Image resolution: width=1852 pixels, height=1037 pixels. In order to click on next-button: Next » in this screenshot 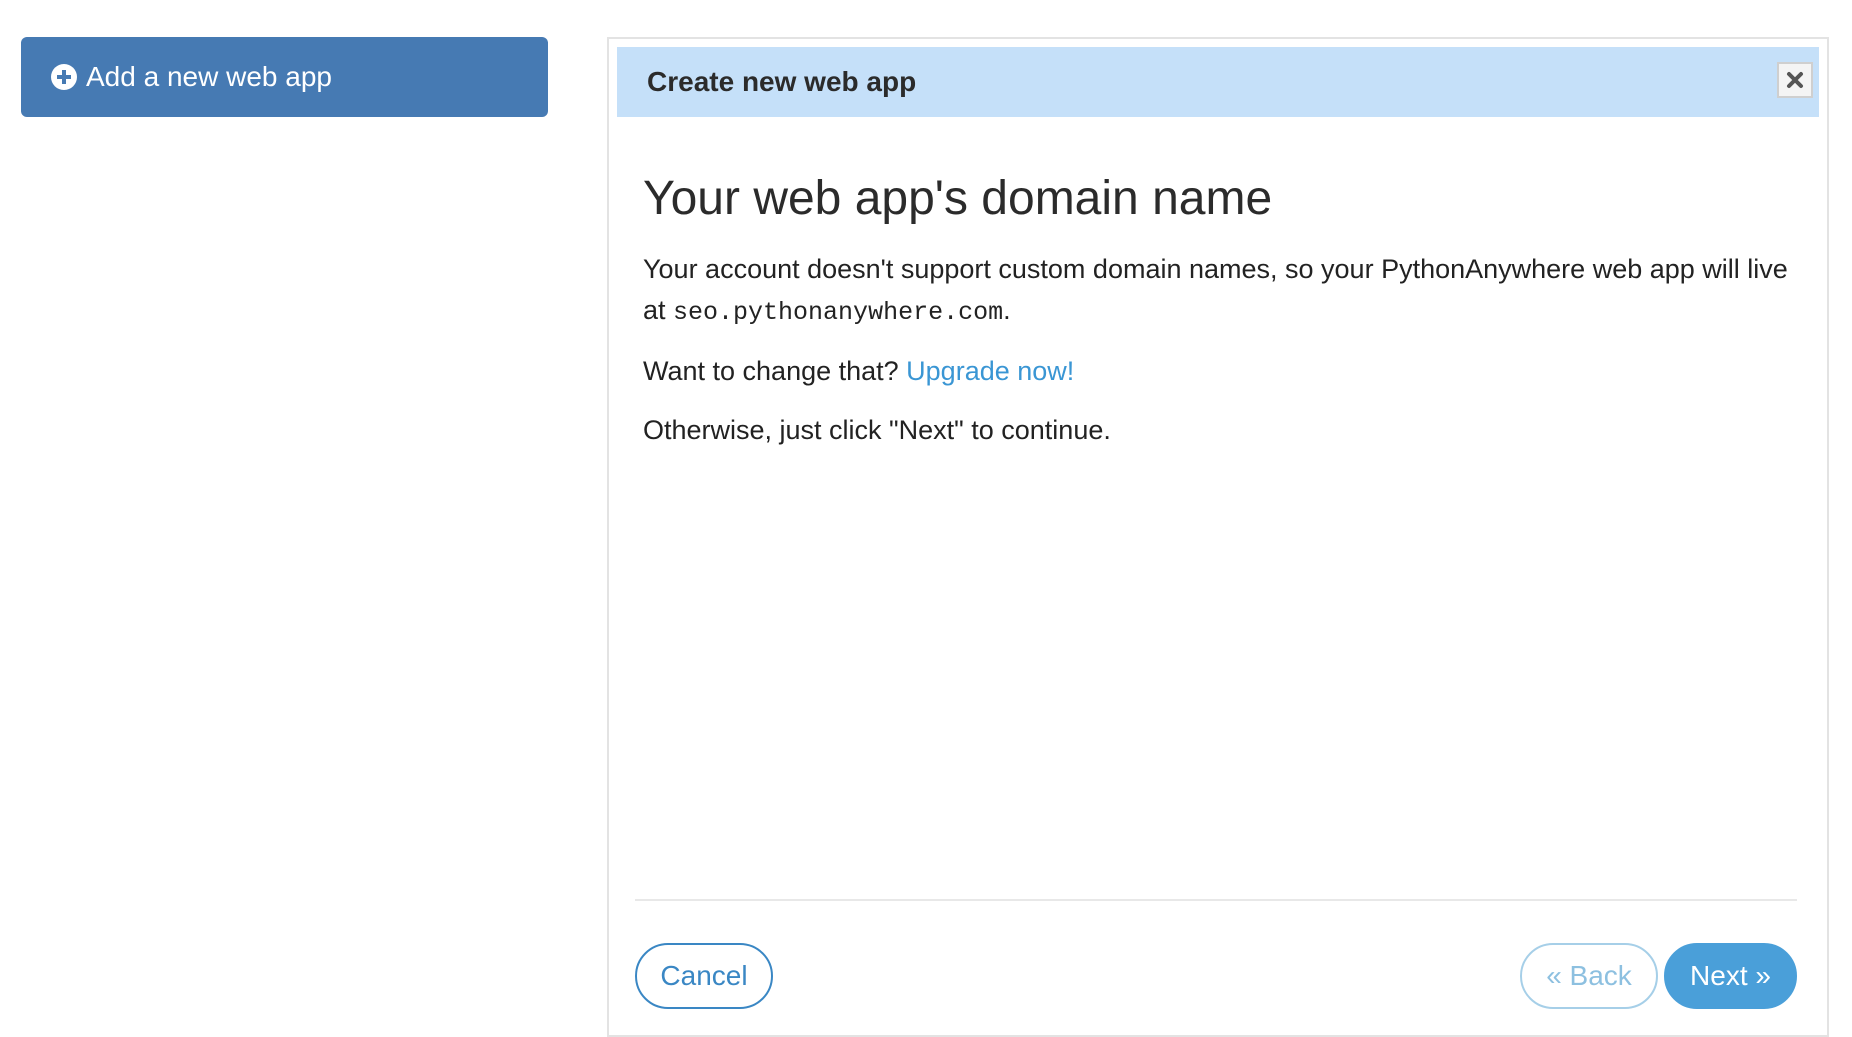, I will do `click(1730, 976)`.